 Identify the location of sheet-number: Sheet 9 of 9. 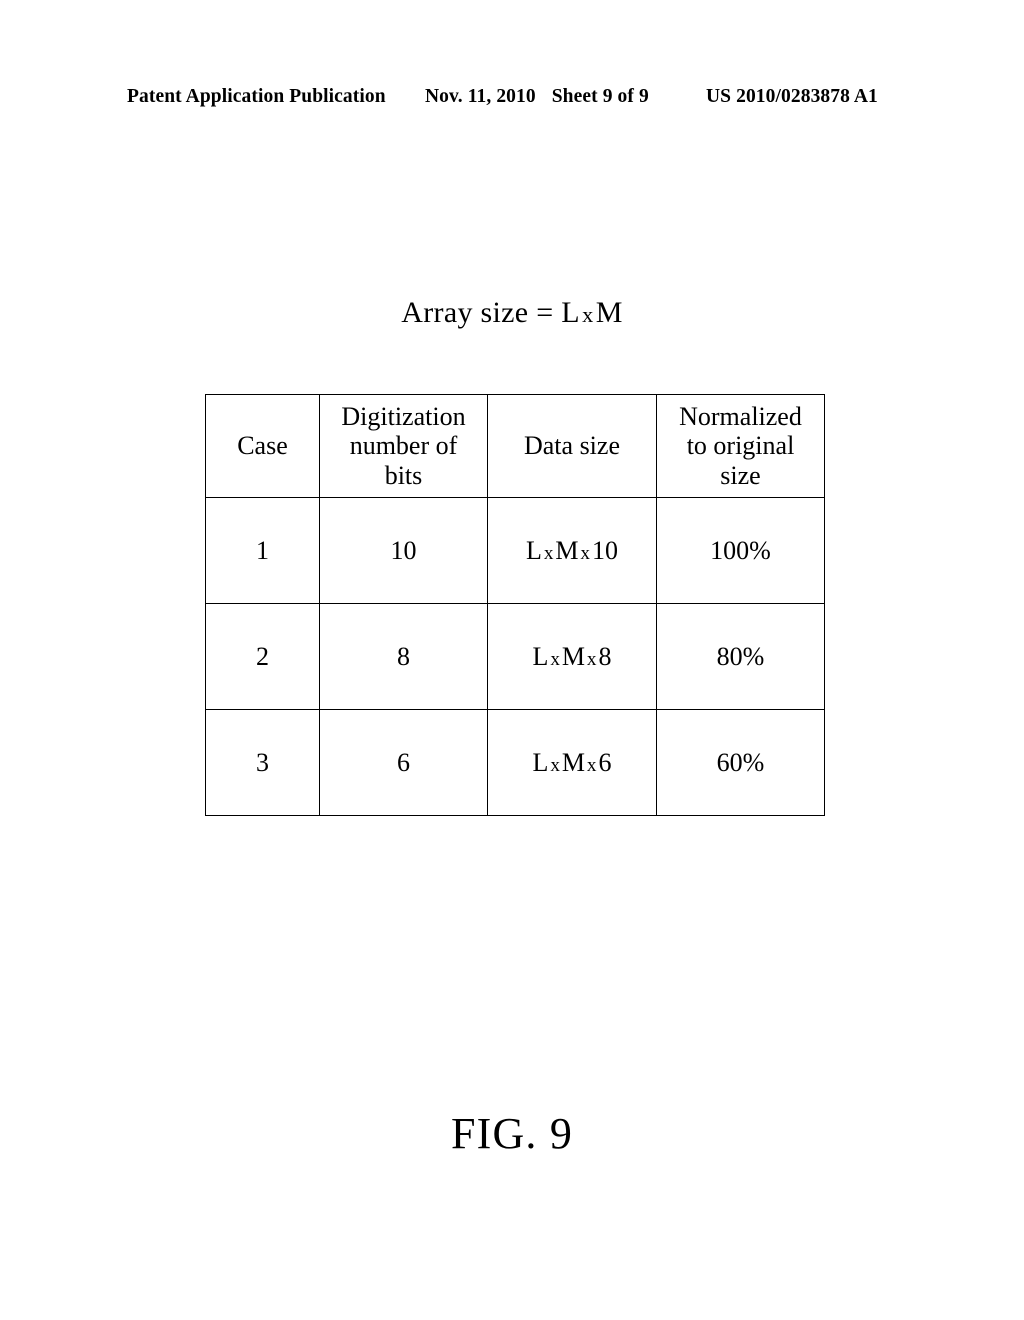
(600, 96).